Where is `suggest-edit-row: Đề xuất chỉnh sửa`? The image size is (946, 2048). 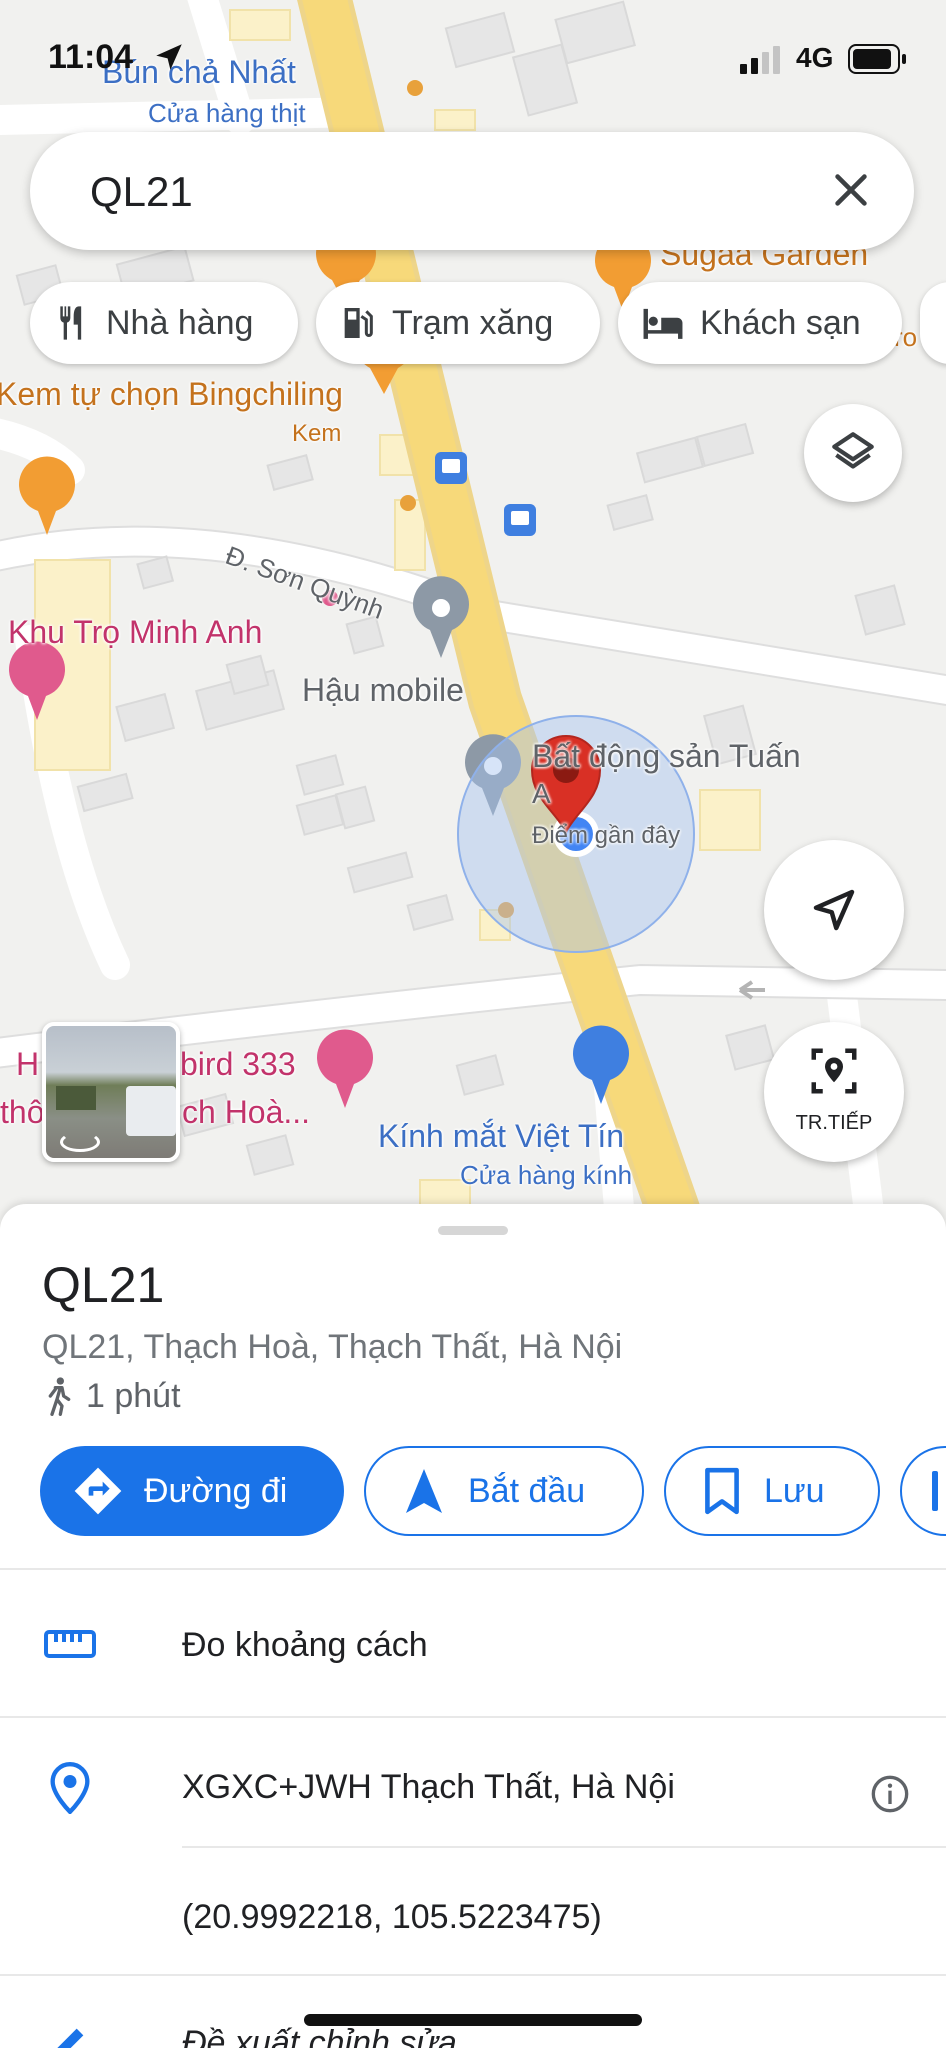
suggest-edit-row: Đề xuất chỉnh sửa is located at coordinates (473, 2012).